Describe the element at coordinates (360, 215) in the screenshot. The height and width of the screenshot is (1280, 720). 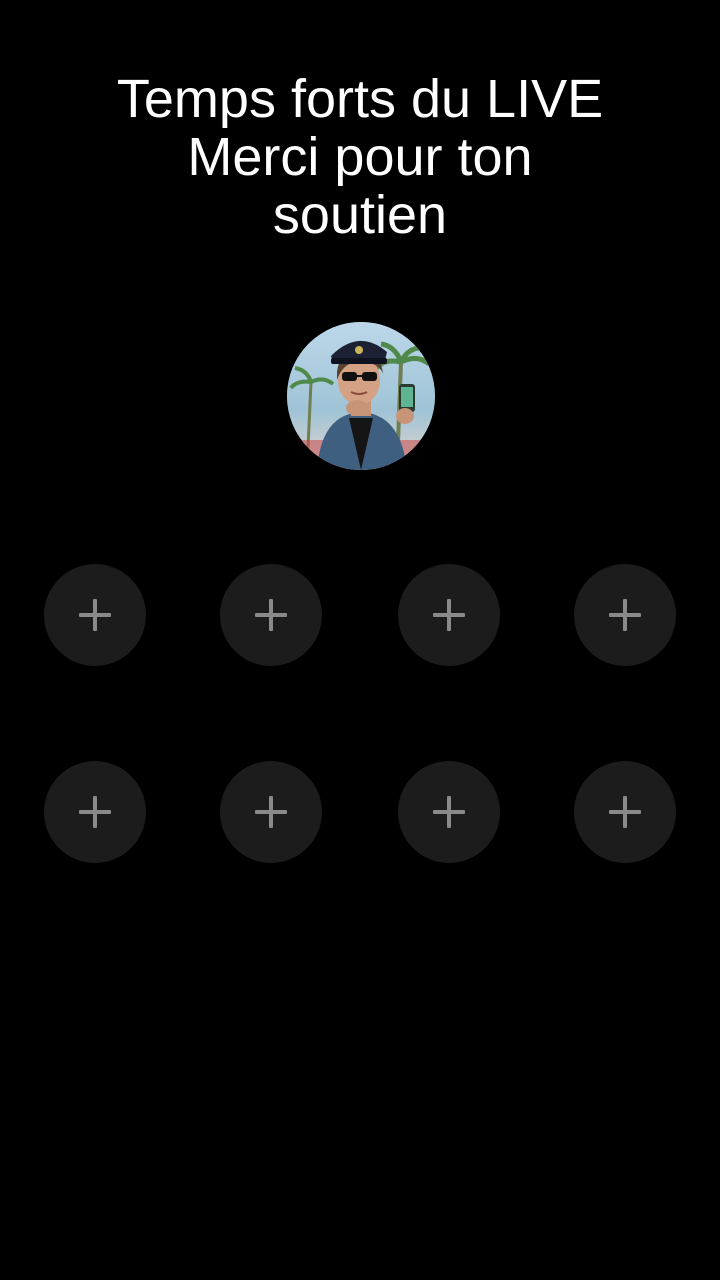
I see `title-line-3: soutien` at that location.